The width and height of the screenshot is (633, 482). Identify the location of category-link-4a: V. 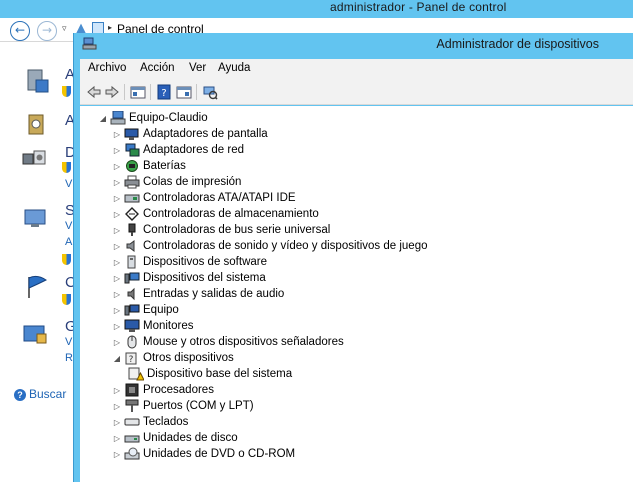
(68, 226).